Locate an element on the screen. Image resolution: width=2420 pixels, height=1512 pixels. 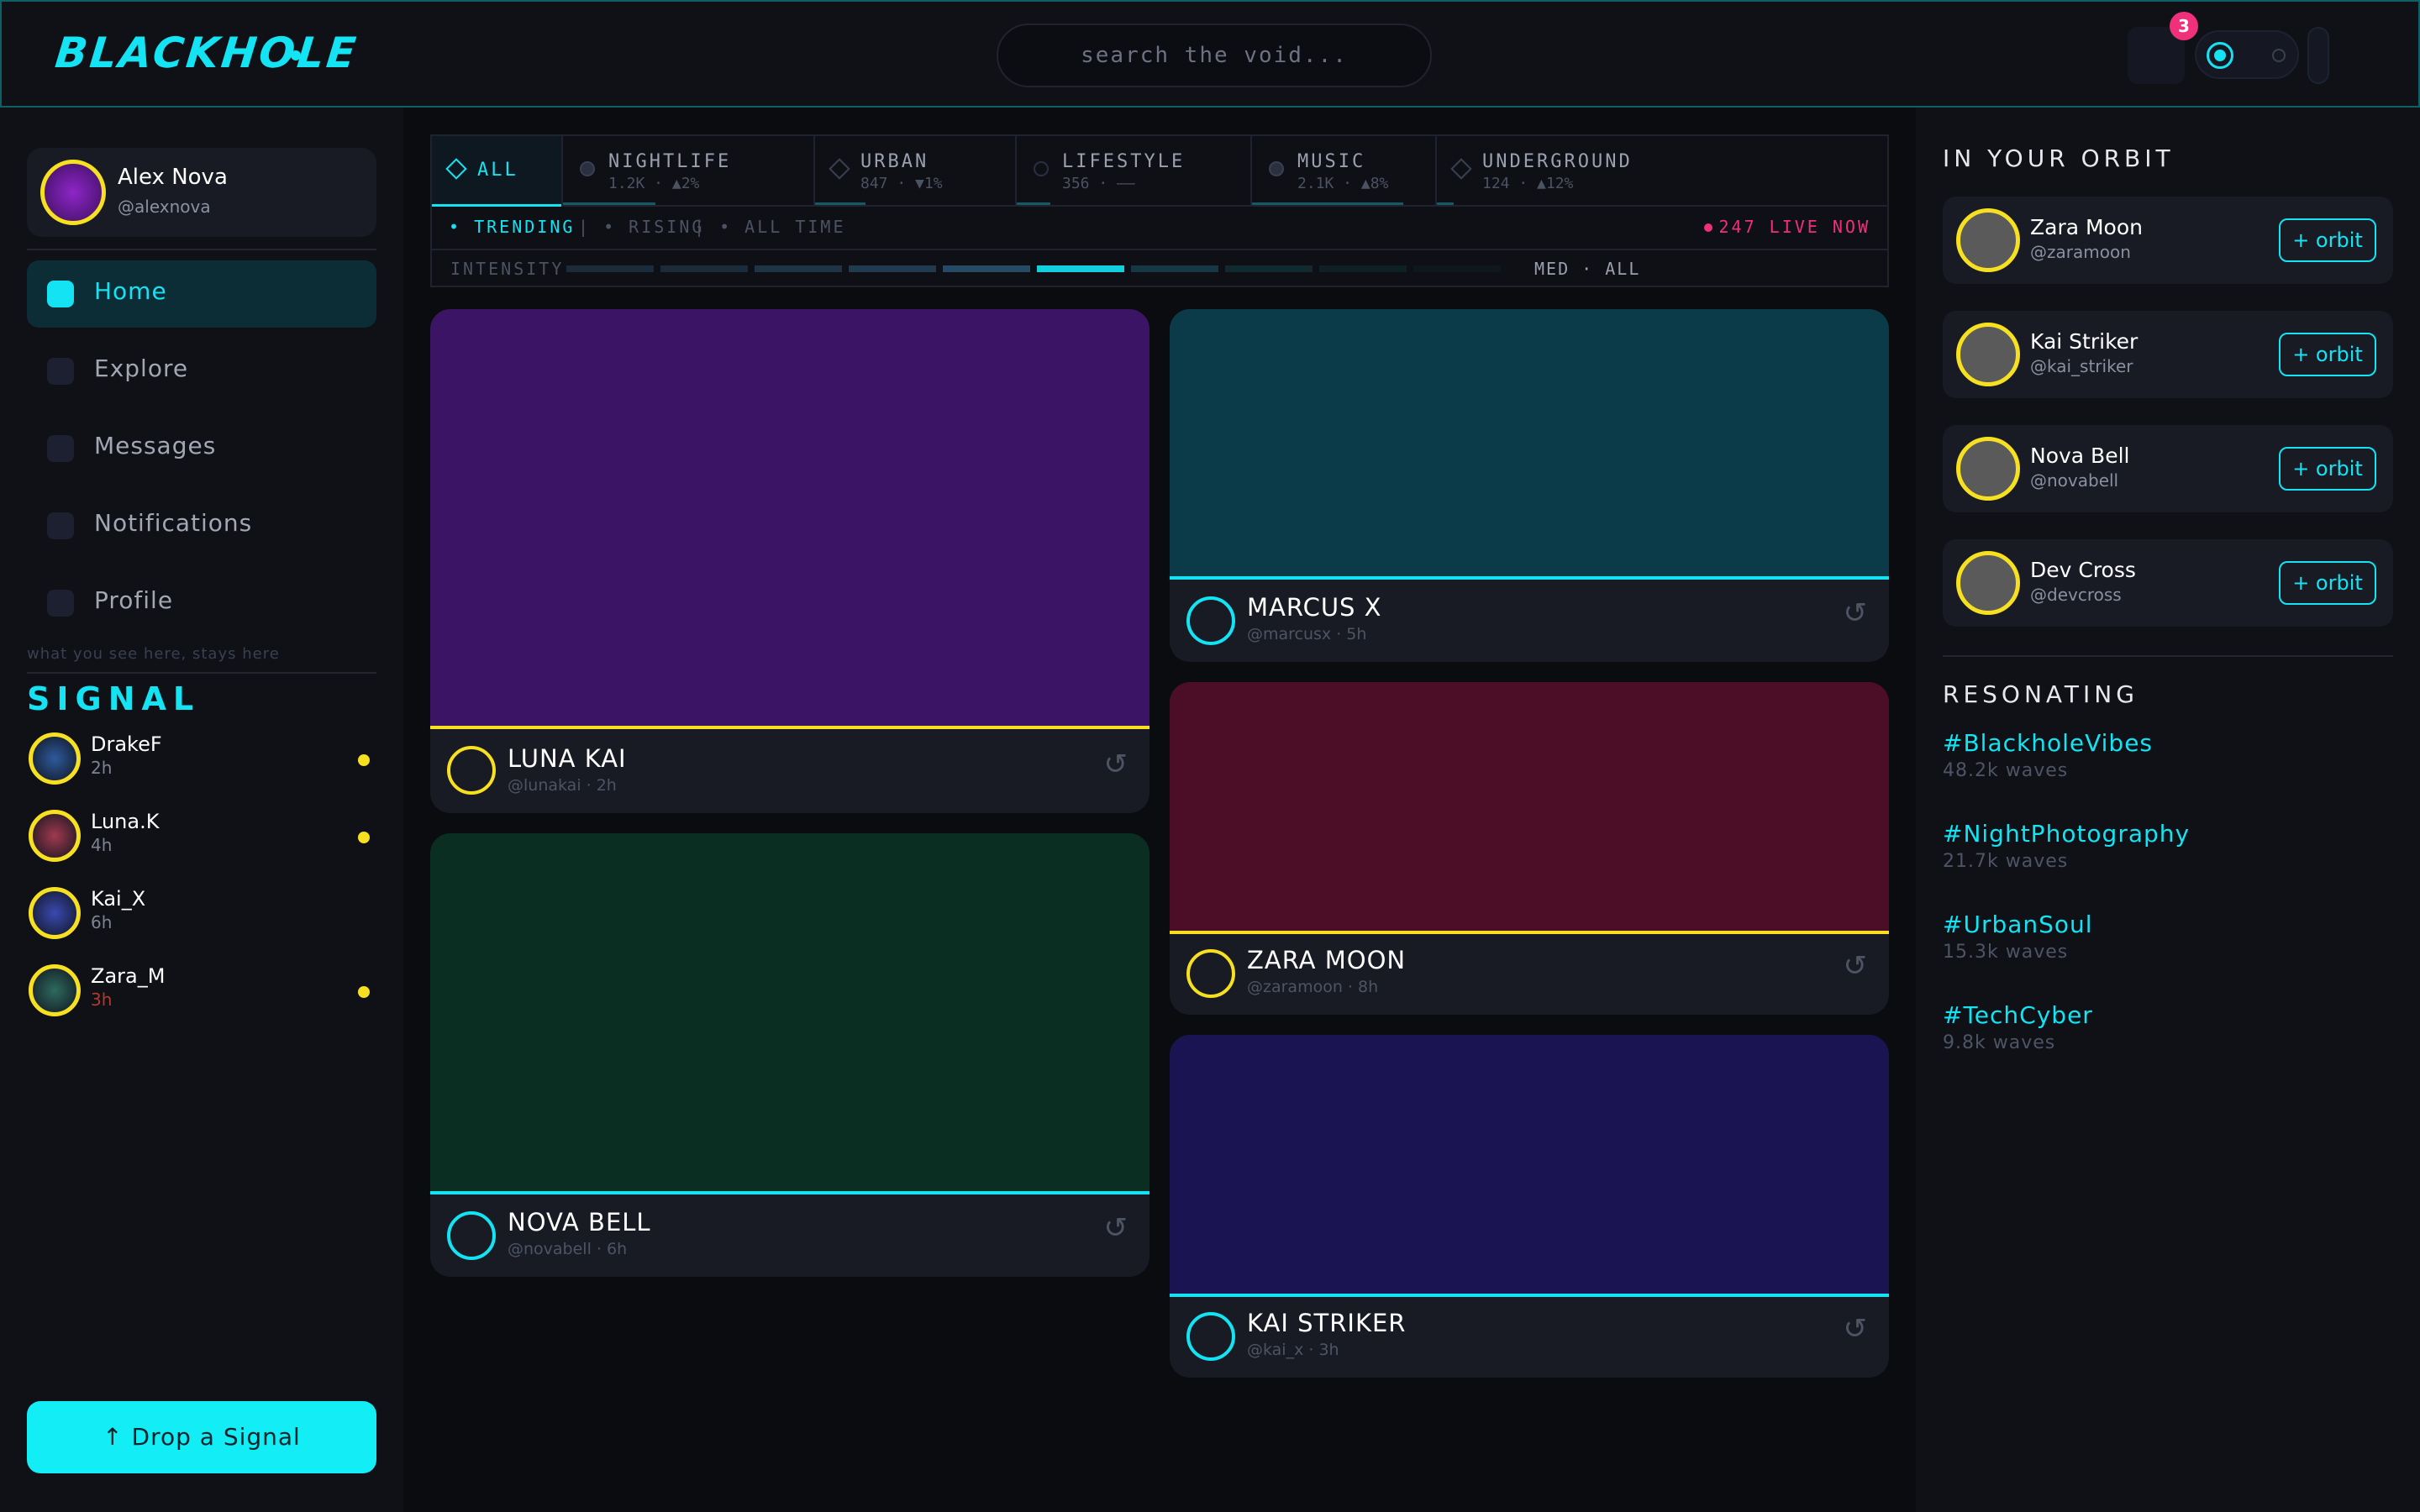
hashtag-item: #UrbanSoul 15.3k waves is located at coordinates (2018, 937).